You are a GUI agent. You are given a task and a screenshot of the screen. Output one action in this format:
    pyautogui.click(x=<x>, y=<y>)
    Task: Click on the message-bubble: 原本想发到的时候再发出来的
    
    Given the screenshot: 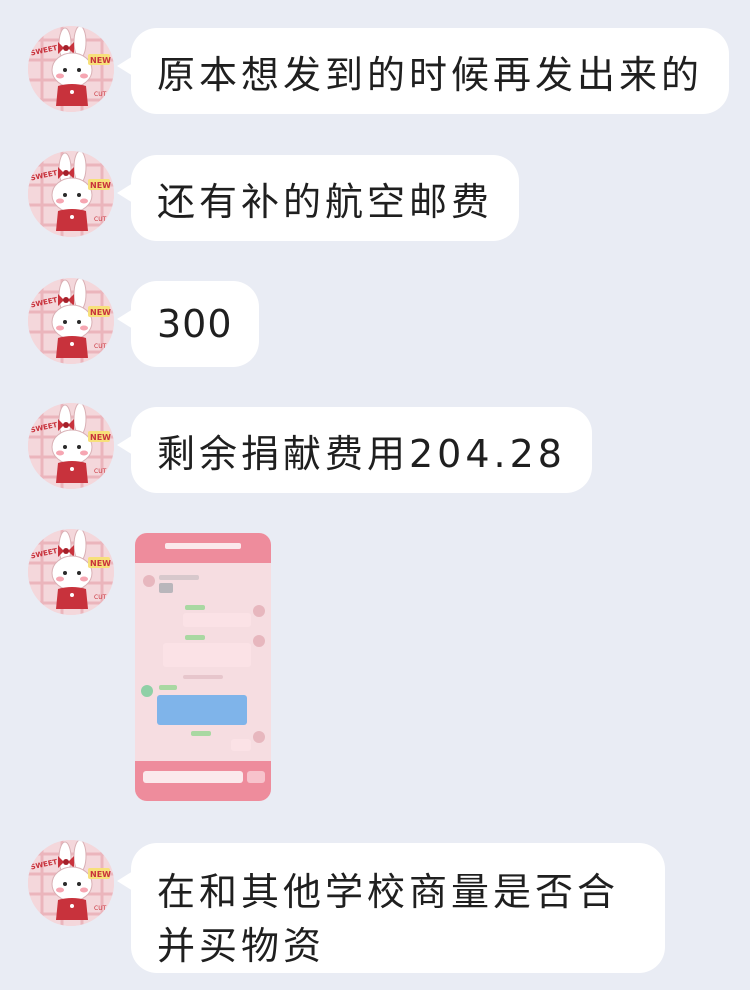 What is the action you would take?
    pyautogui.click(x=423, y=71)
    